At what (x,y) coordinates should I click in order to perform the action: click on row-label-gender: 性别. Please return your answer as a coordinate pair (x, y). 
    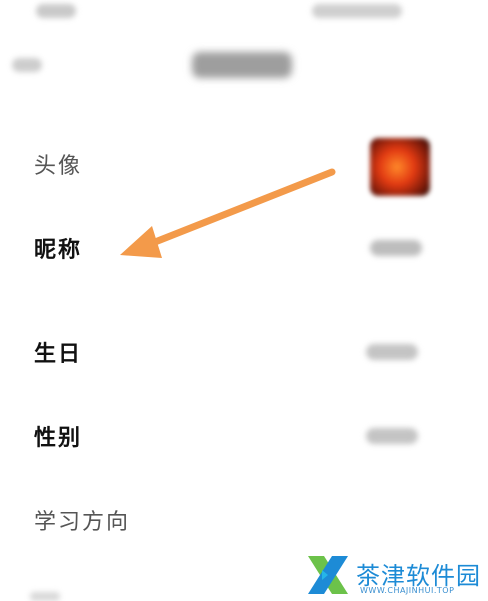
    Looking at the image, I should click on (58, 438).